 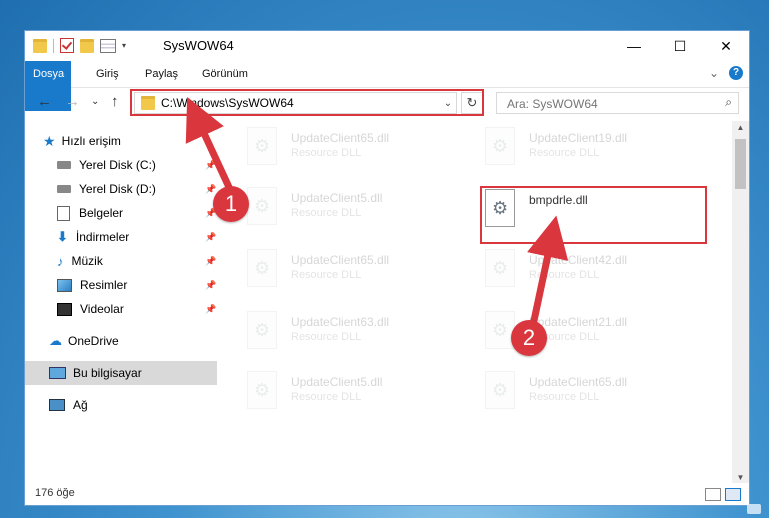 What do you see at coordinates (578, 138) in the screenshot?
I see `file-name: UpdateClient19.dll` at bounding box center [578, 138].